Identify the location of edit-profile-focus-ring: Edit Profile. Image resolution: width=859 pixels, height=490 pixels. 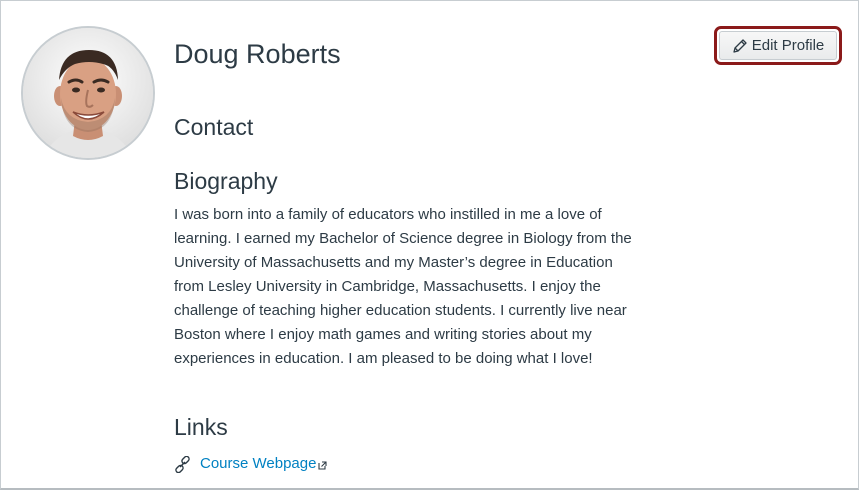
(778, 45).